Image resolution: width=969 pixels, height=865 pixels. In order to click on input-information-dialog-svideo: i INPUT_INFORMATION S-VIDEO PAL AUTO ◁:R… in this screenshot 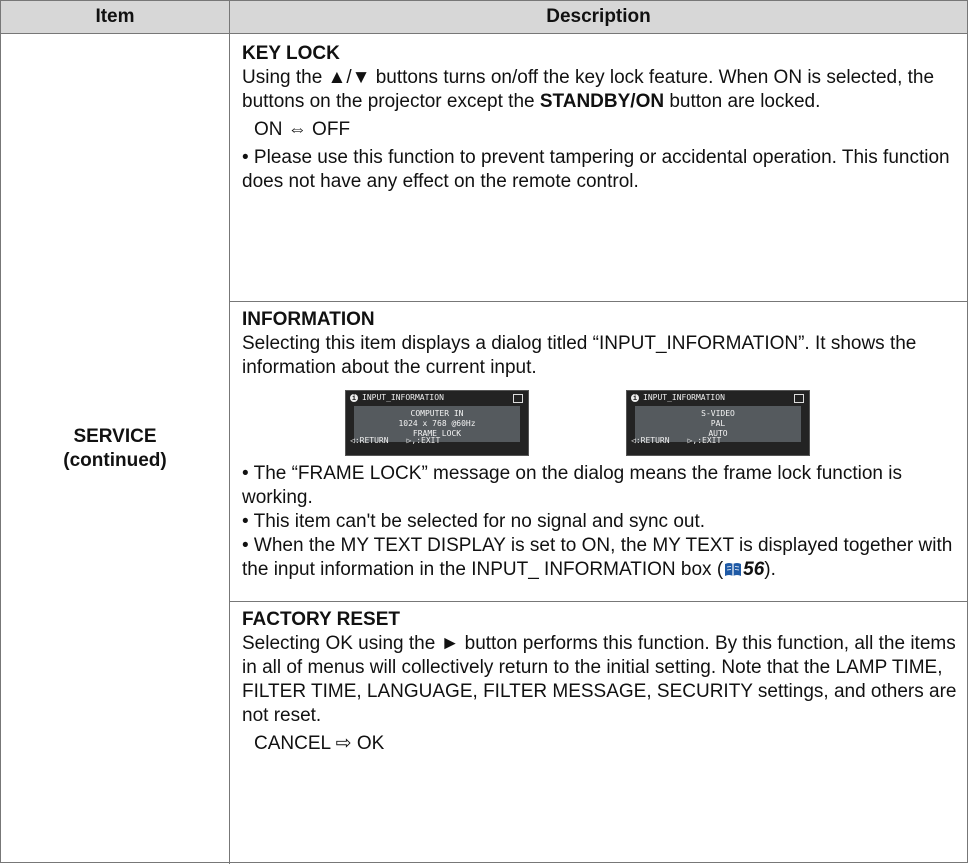, I will do `click(718, 423)`.